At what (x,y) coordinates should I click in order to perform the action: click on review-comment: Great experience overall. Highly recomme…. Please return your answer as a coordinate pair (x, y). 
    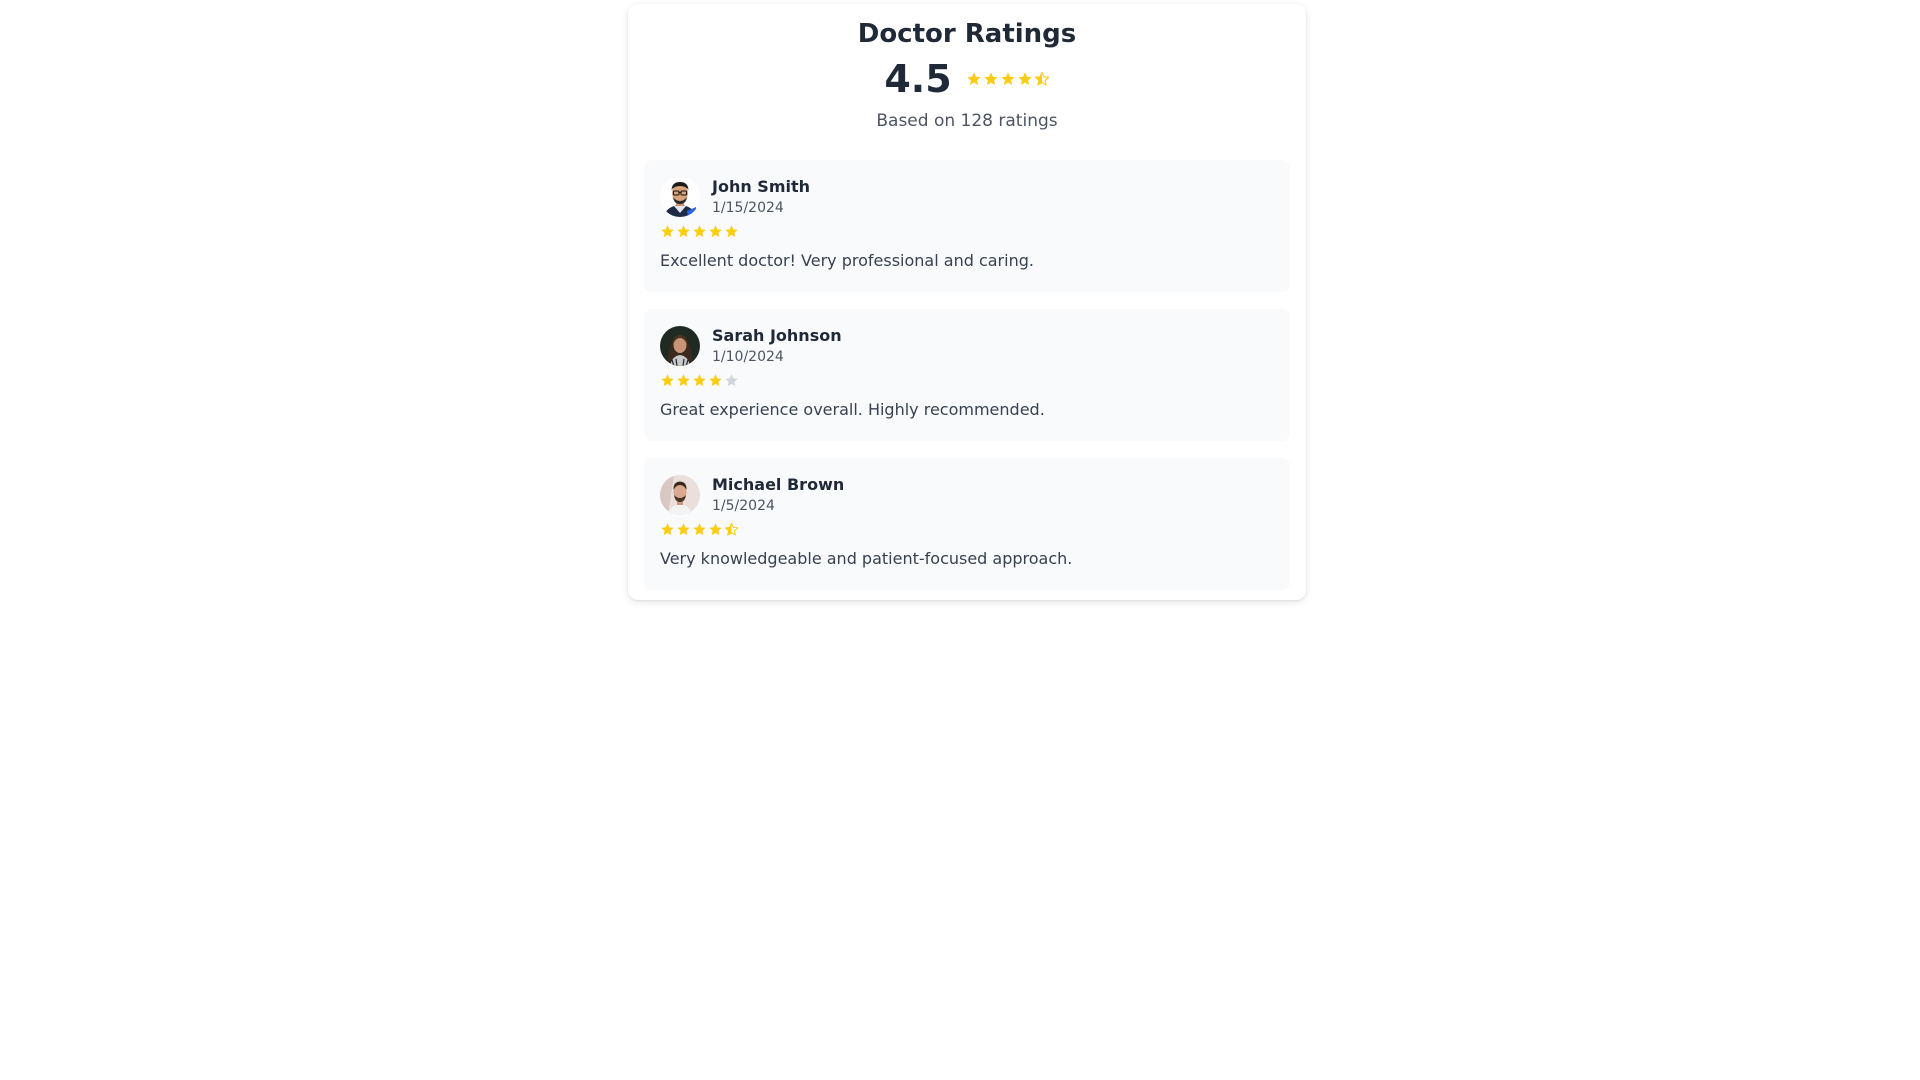
    Looking at the image, I should click on (852, 409).